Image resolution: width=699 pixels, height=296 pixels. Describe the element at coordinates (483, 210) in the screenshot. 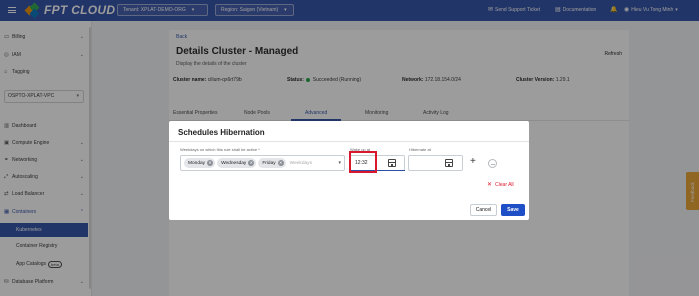

I see `cancel-button: Cancel` at that location.